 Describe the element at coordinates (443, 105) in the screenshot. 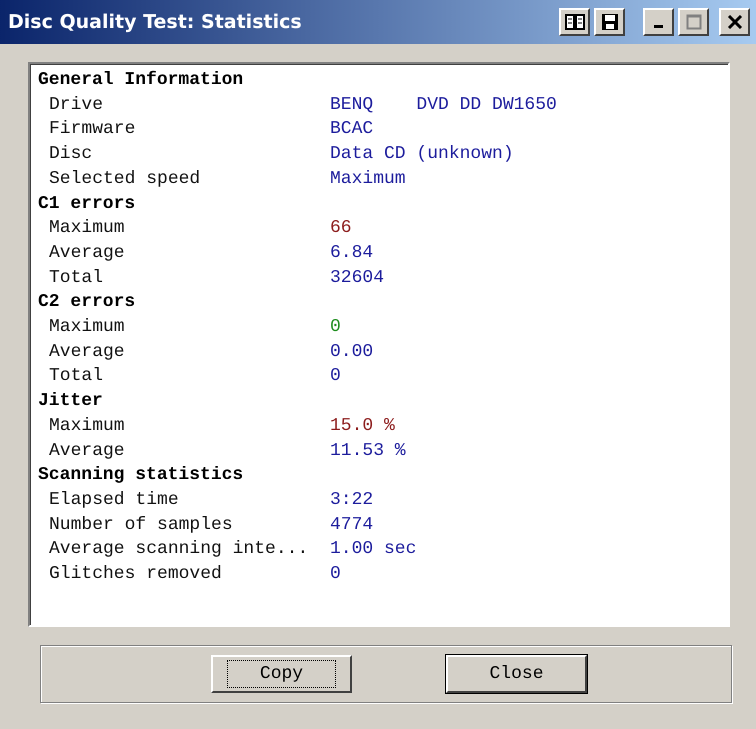

I see `stat-value: BENQ DVD DD DW1650` at that location.